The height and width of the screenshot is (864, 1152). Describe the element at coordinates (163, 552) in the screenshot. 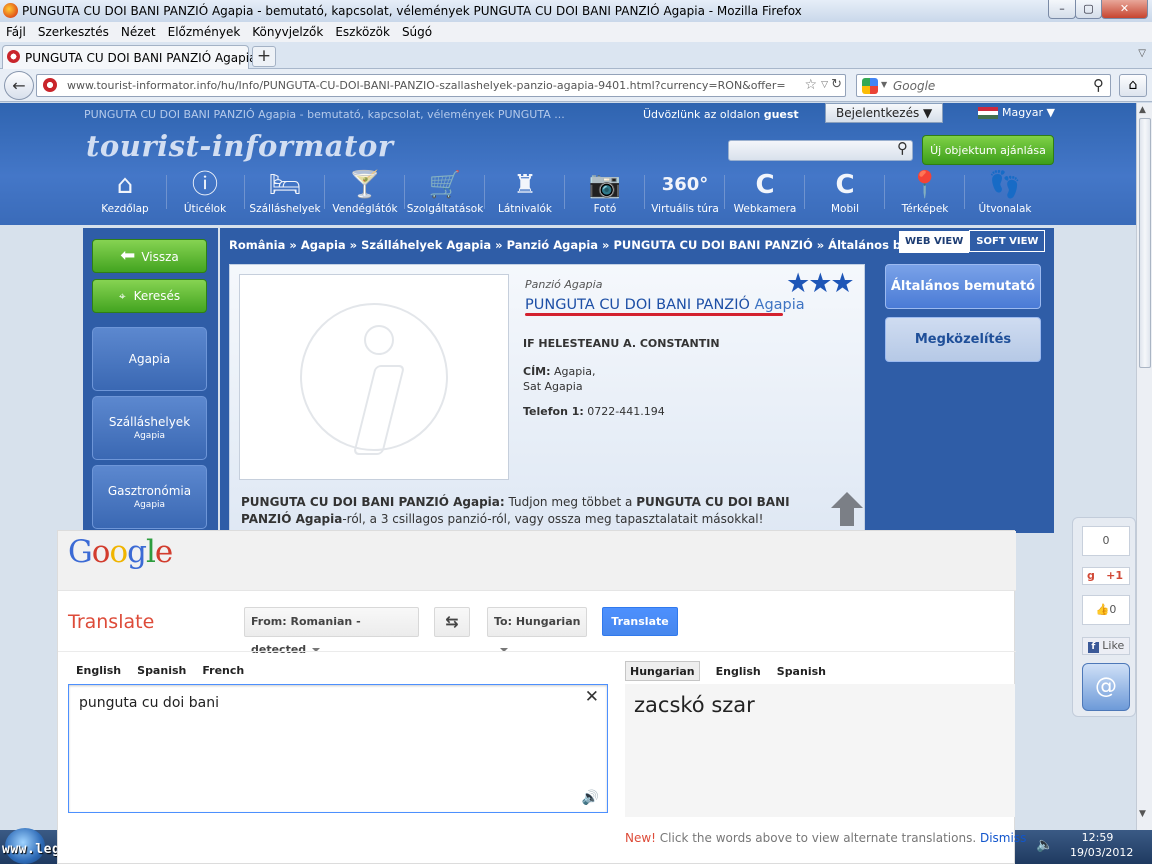

I see `logo-letter: e` at that location.